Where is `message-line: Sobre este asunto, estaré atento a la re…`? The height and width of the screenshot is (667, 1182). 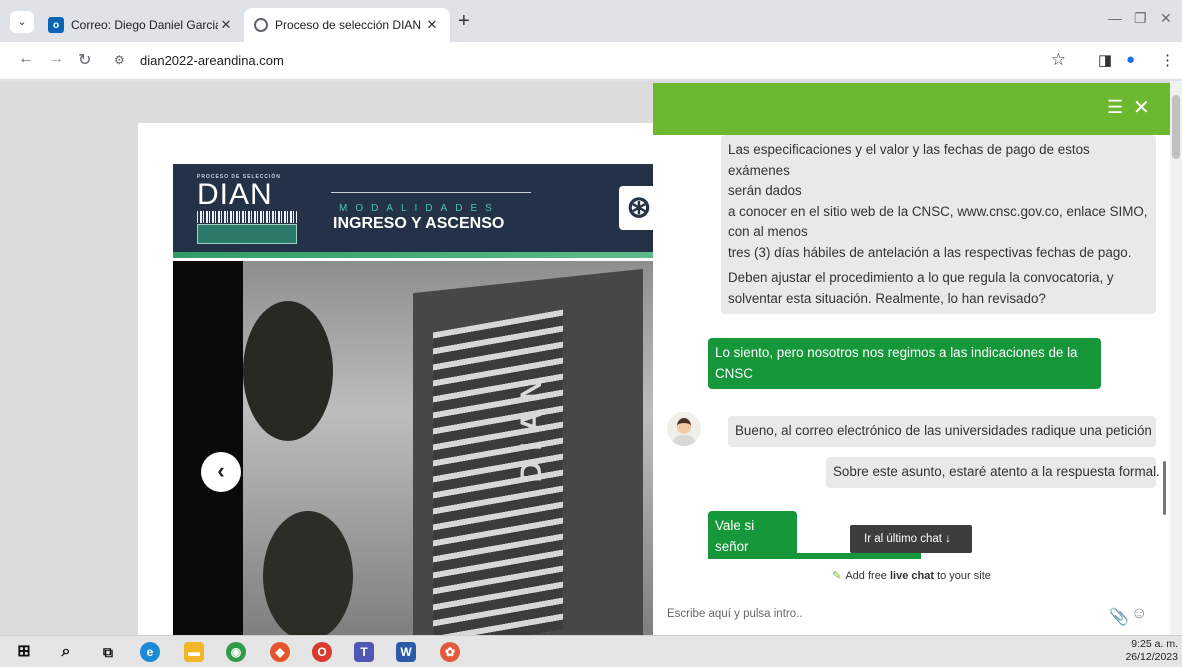
message-line: Sobre este asunto, estaré atento a la re… is located at coordinates (996, 471).